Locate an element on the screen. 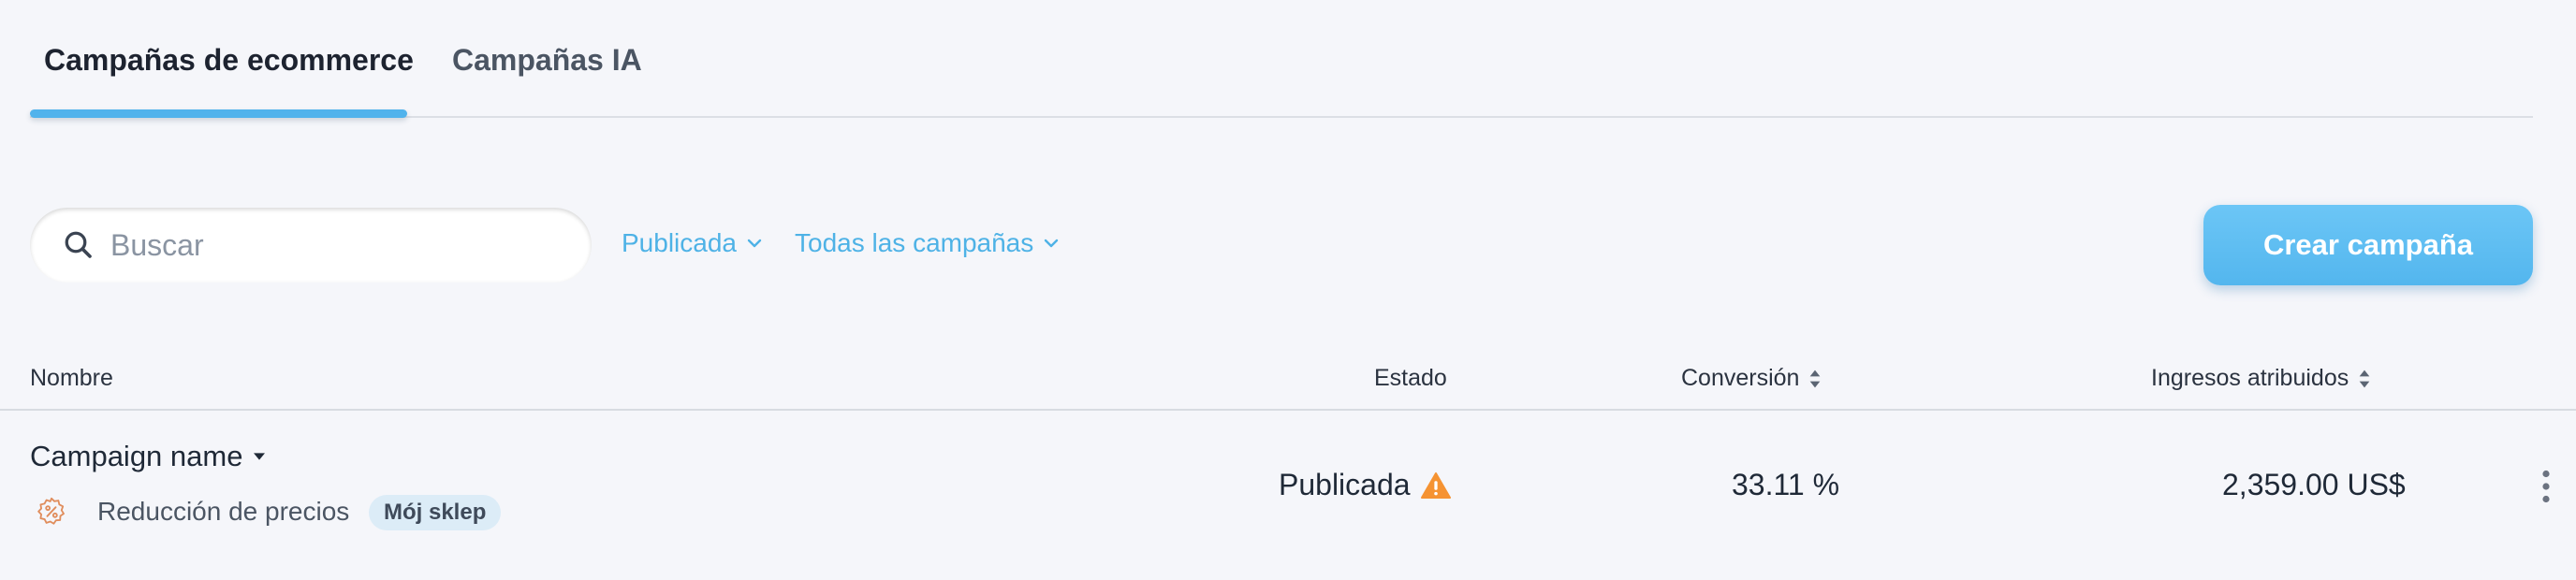  search-box is located at coordinates (311, 245).